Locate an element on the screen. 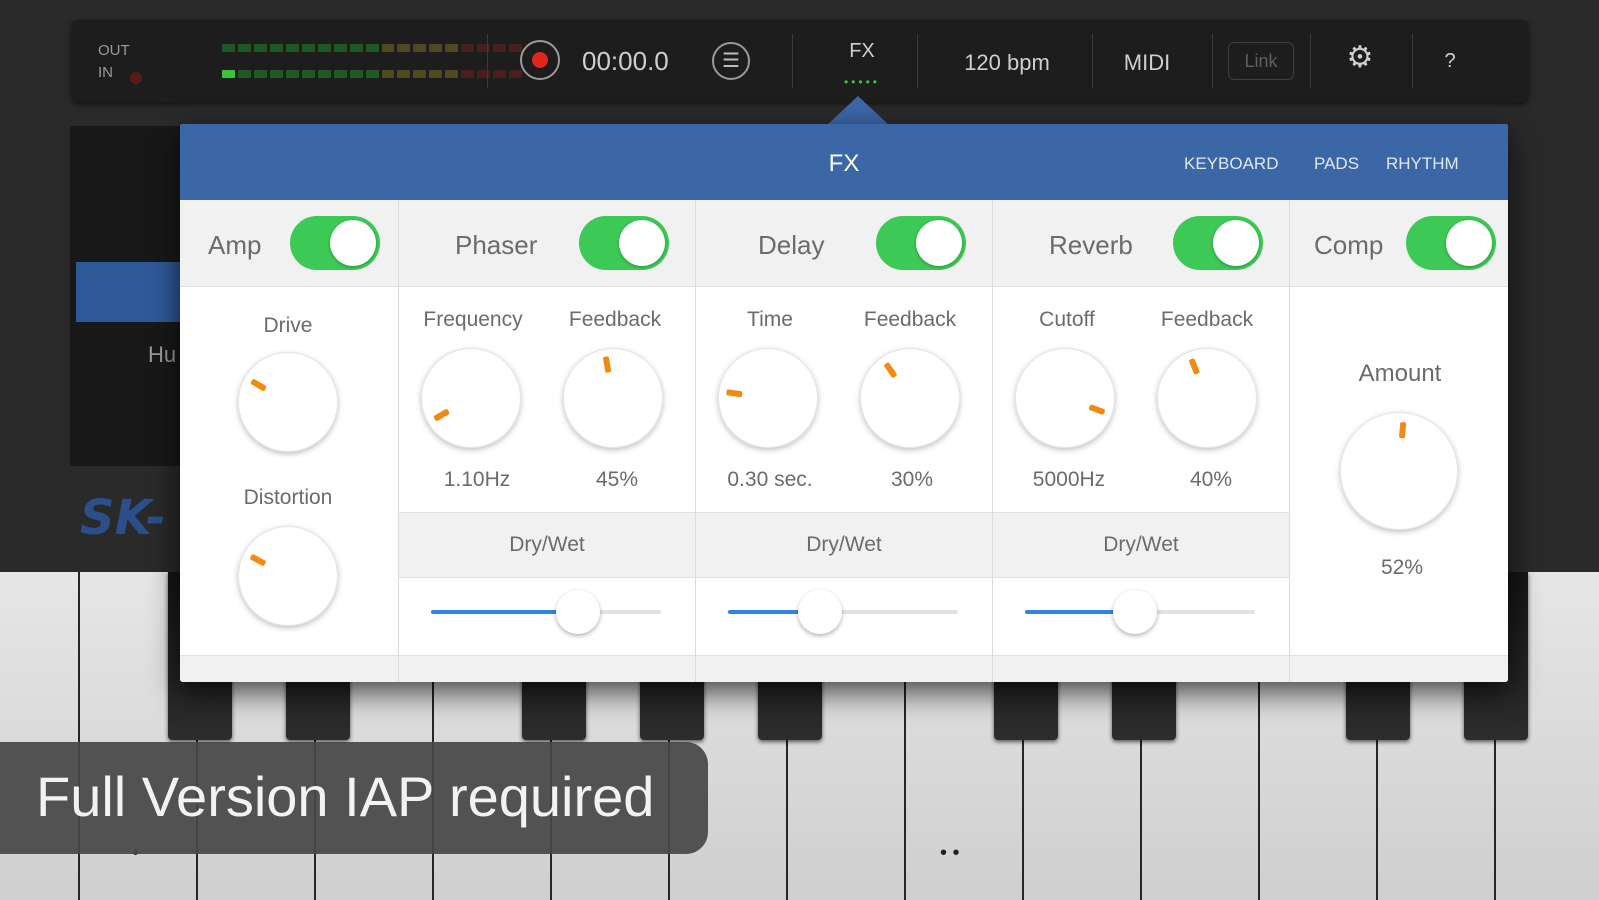 This screenshot has width=1599, height=900. cutoff-value: 5000Hz is located at coordinates (1069, 479).